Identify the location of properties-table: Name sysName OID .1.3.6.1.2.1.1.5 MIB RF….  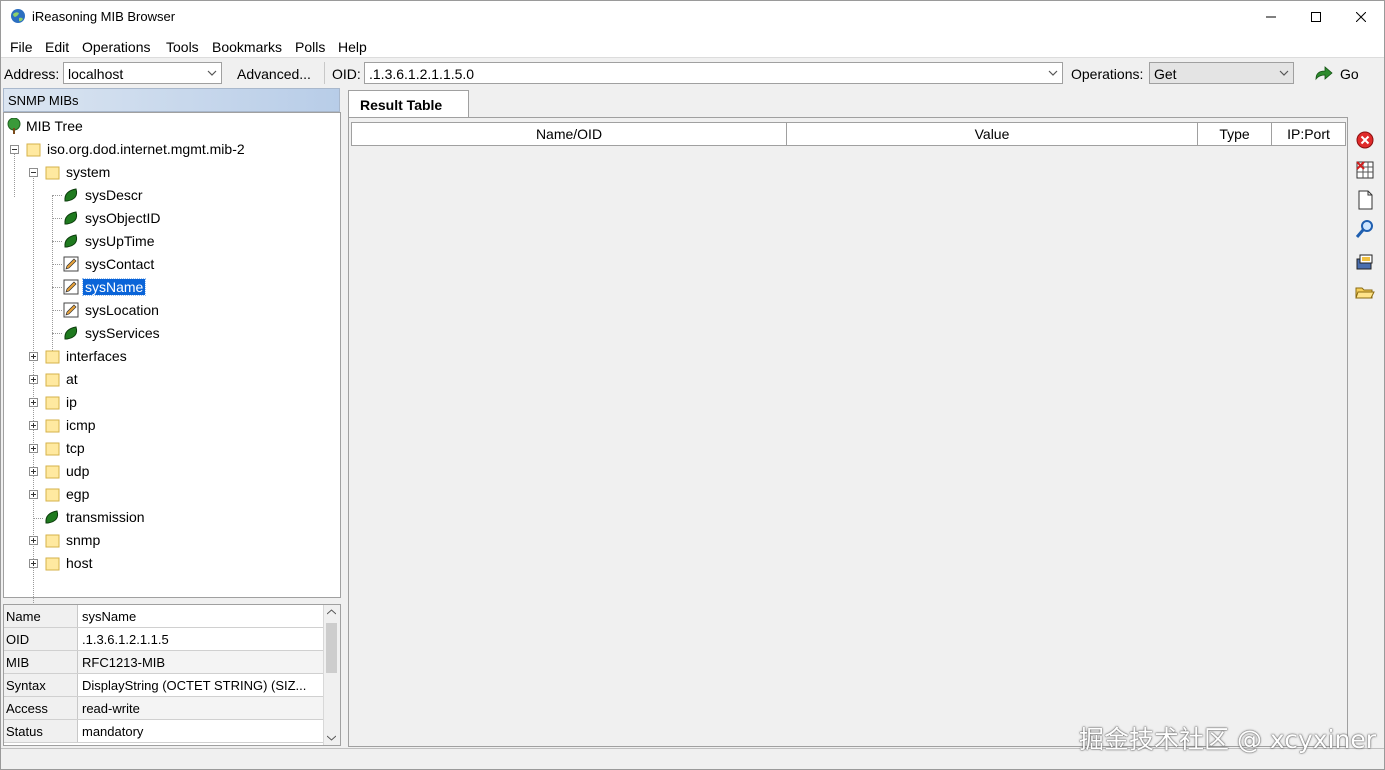
(172, 675).